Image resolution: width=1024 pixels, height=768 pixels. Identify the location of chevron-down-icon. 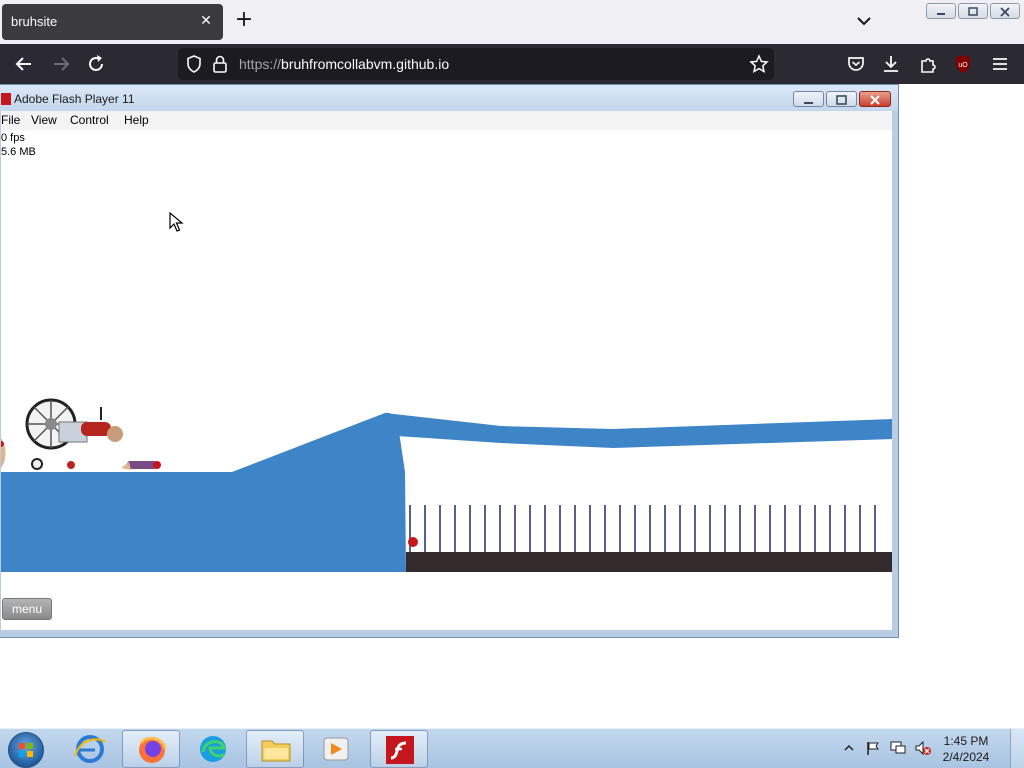
(864, 21).